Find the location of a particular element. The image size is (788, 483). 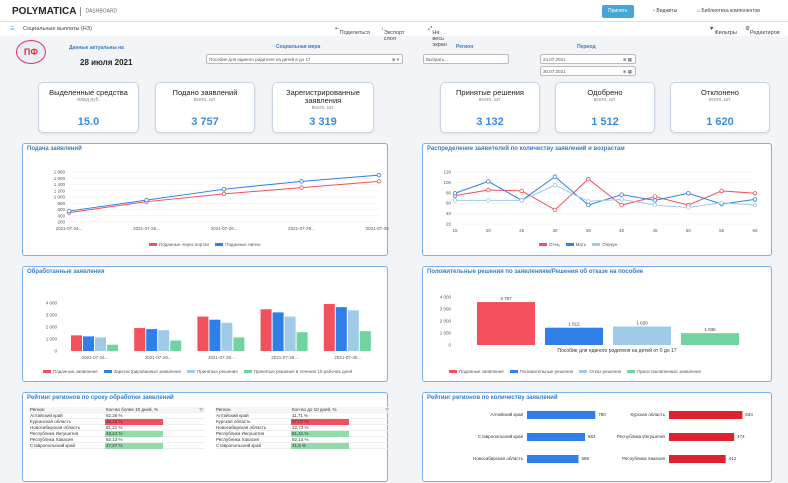

y-tick-label: 1 000 is located at coordinates (446, 333).